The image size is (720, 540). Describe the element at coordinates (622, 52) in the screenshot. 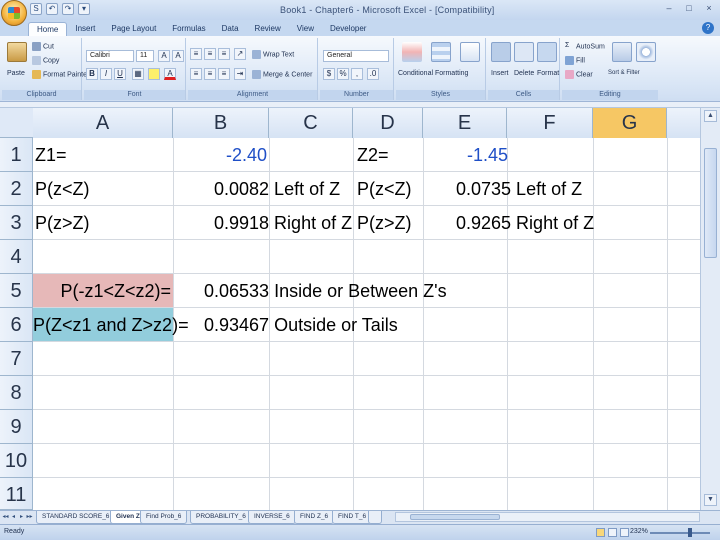

I see `sort-filter-icon` at that location.